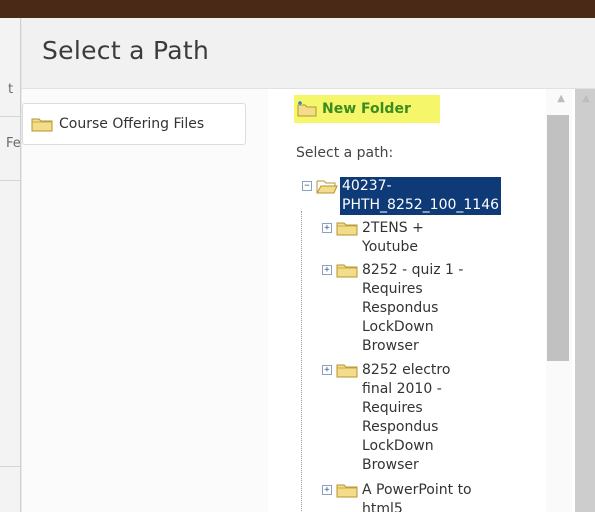  Describe the element at coordinates (421, 186) in the screenshot. I see `tree-node-root-line: 40237-` at that location.